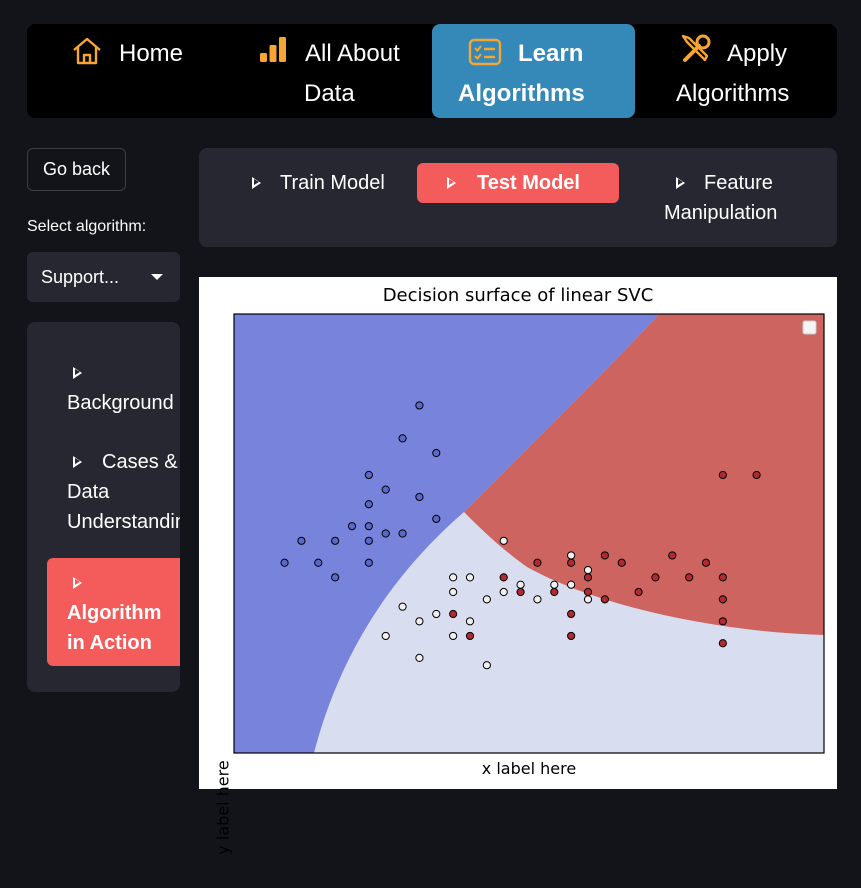  Describe the element at coordinates (87, 226) in the screenshot. I see `select-algorithm-label: Select algorithm:` at that location.